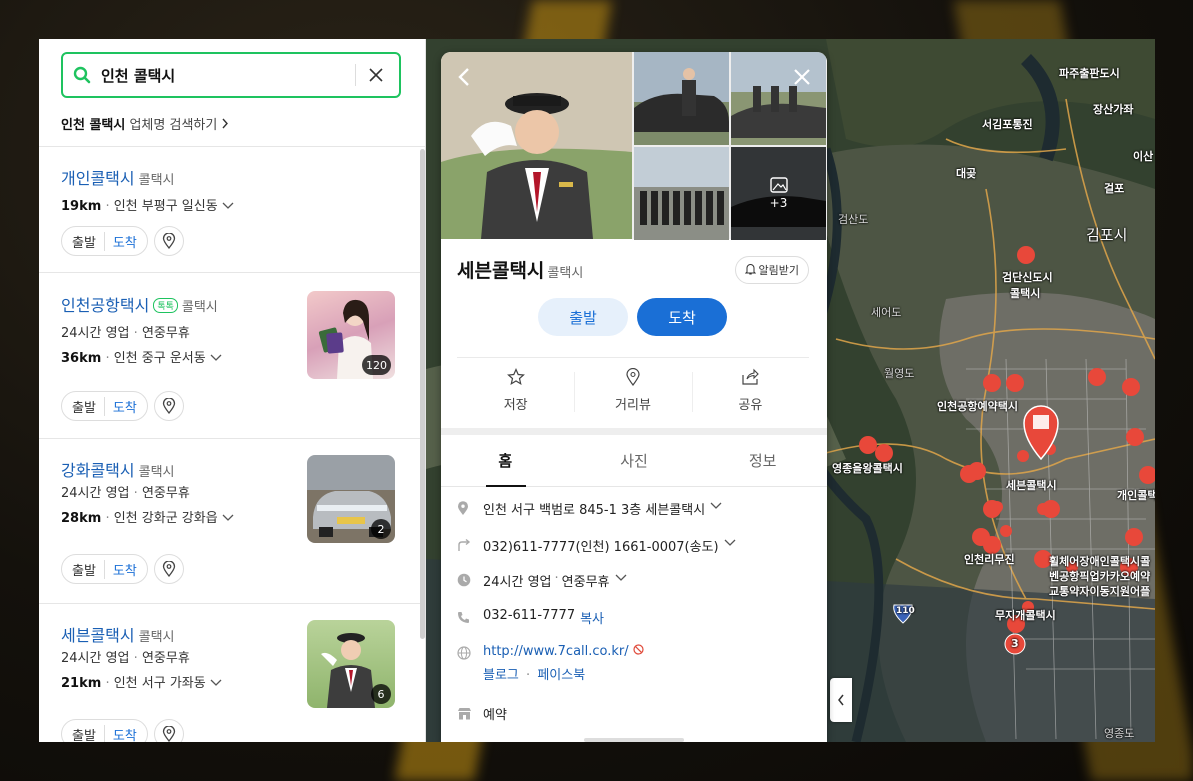 This screenshot has height=781, width=1193. What do you see at coordinates (141, 681) in the screenshot?
I see `result-location: 21km · 인천 서구 가좌동` at bounding box center [141, 681].